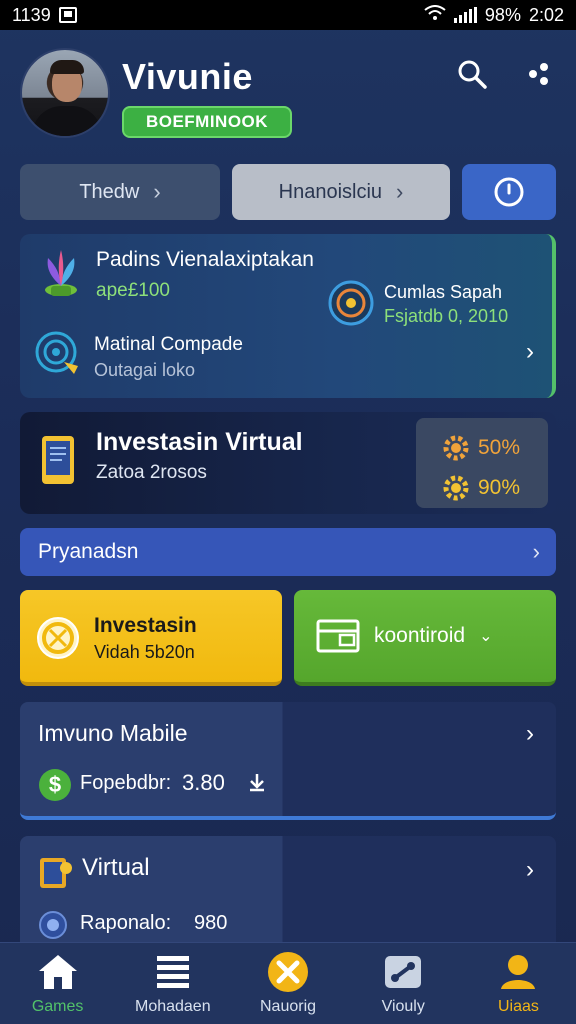 This screenshot has width=576, height=1024. I want to click on virtual-card-value: 980, so click(211, 923).